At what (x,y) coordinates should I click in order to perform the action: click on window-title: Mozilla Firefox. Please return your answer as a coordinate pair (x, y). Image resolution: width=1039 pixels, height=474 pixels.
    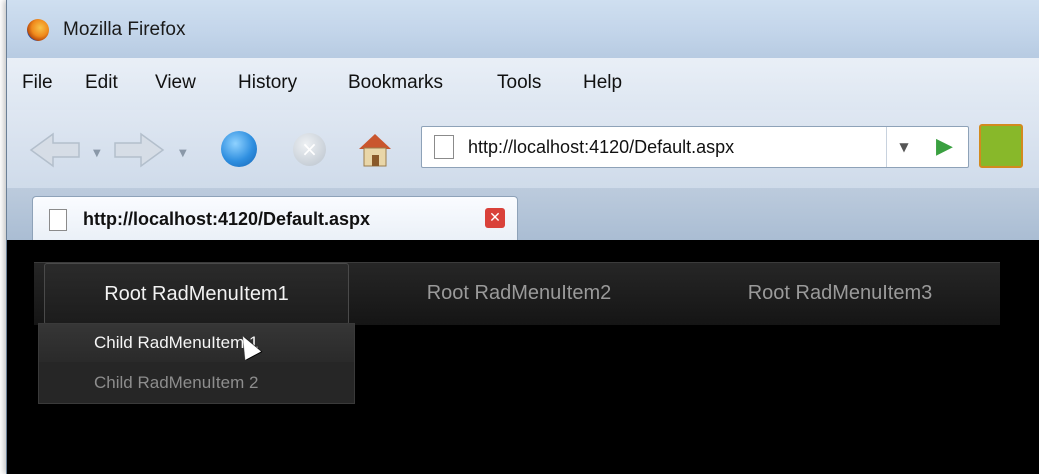
    Looking at the image, I should click on (124, 29).